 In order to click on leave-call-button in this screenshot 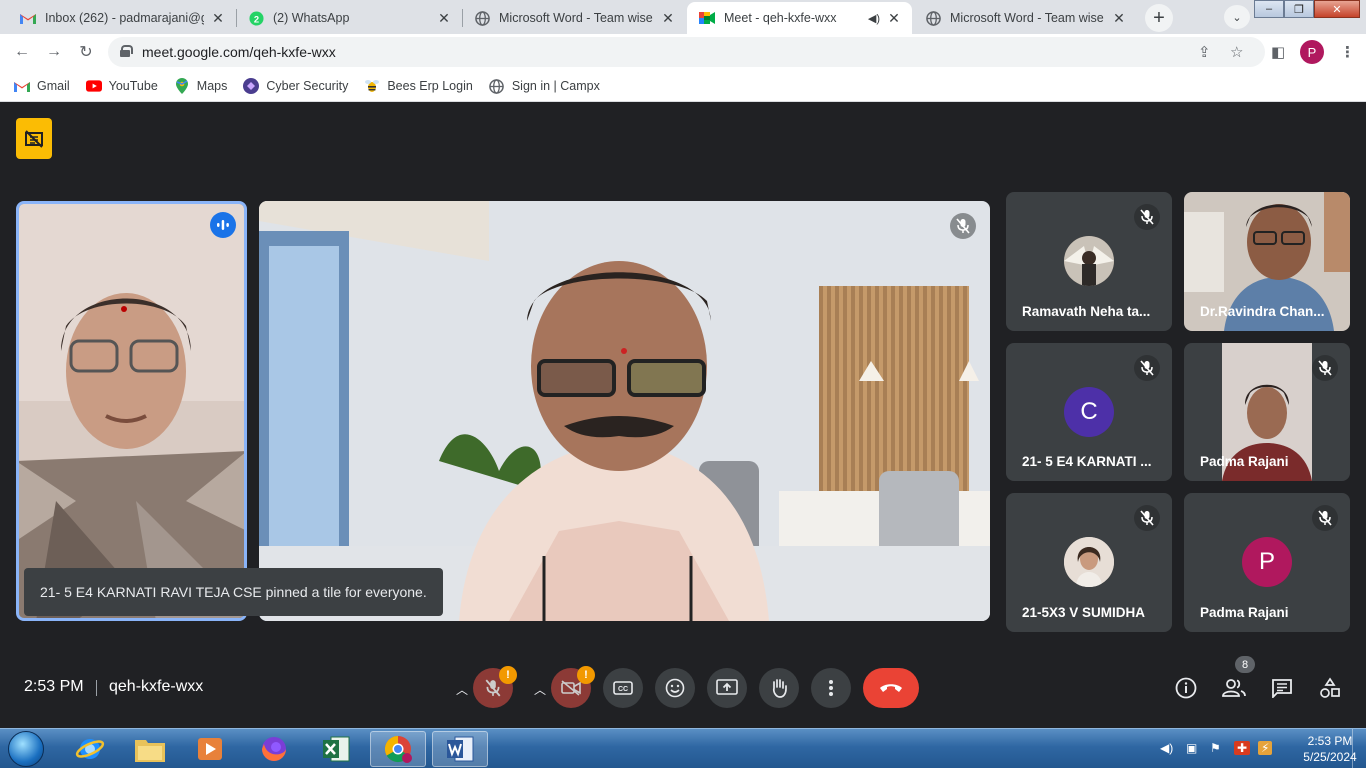, I will do `click(891, 688)`.